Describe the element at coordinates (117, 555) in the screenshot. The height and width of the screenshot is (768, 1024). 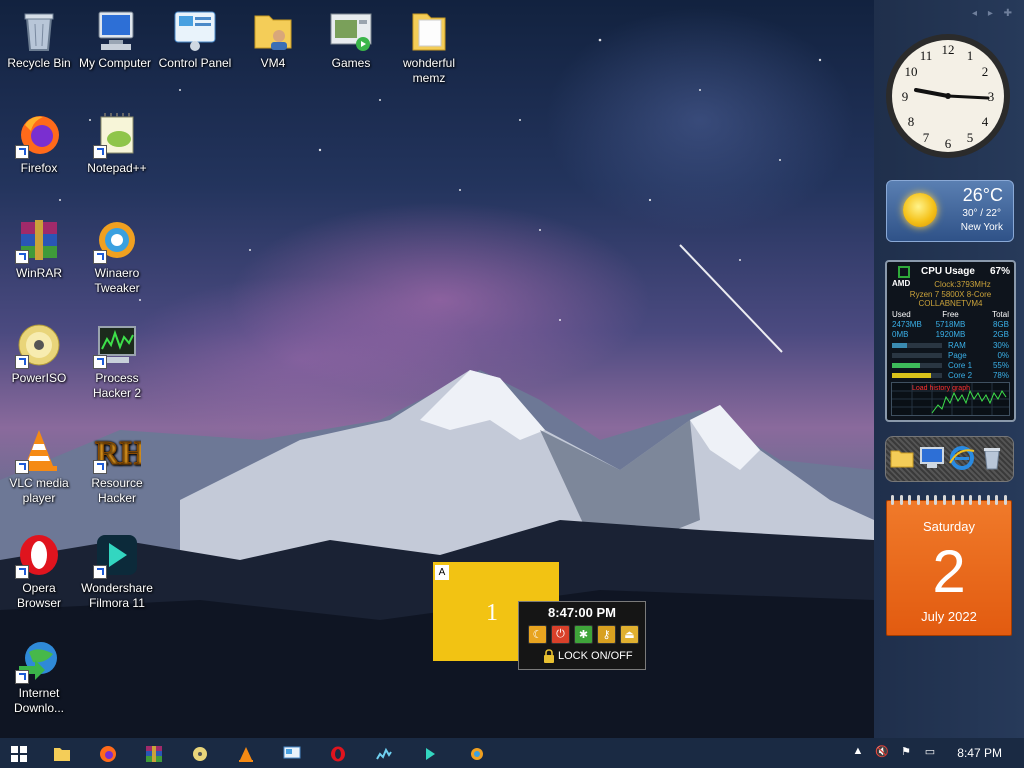
I see `filmora-icon` at that location.